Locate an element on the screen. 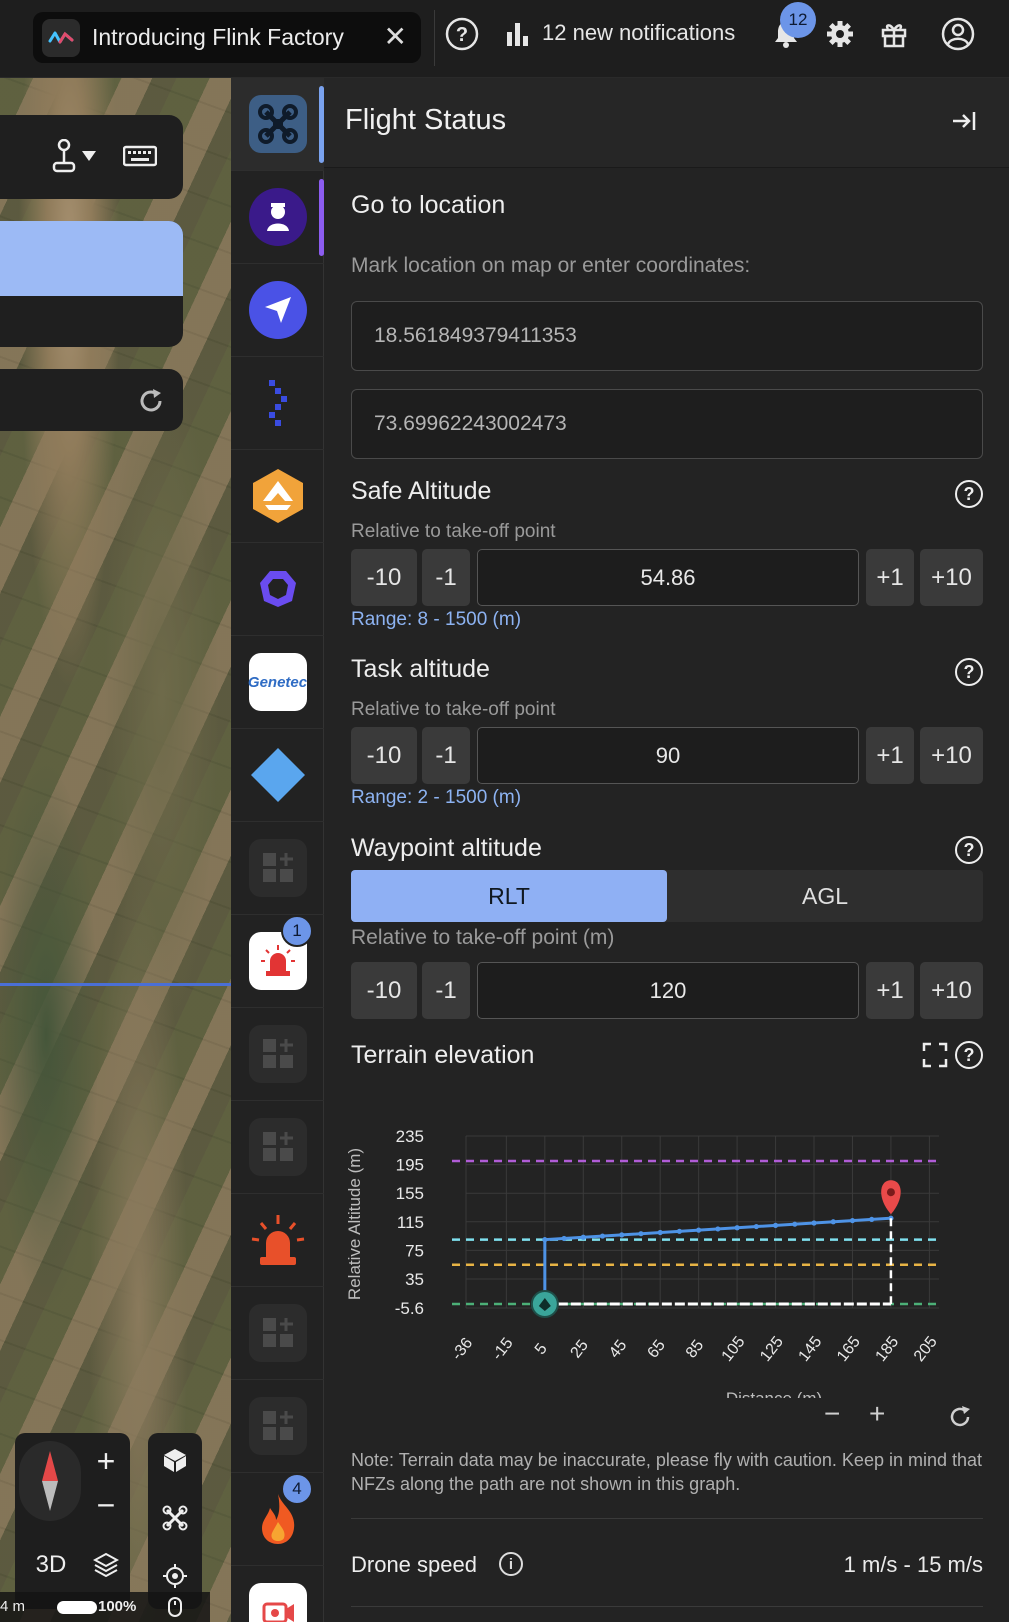 Image resolution: width=1009 pixels, height=1622 pixels. rail-item-orange is located at coordinates (277, 496).